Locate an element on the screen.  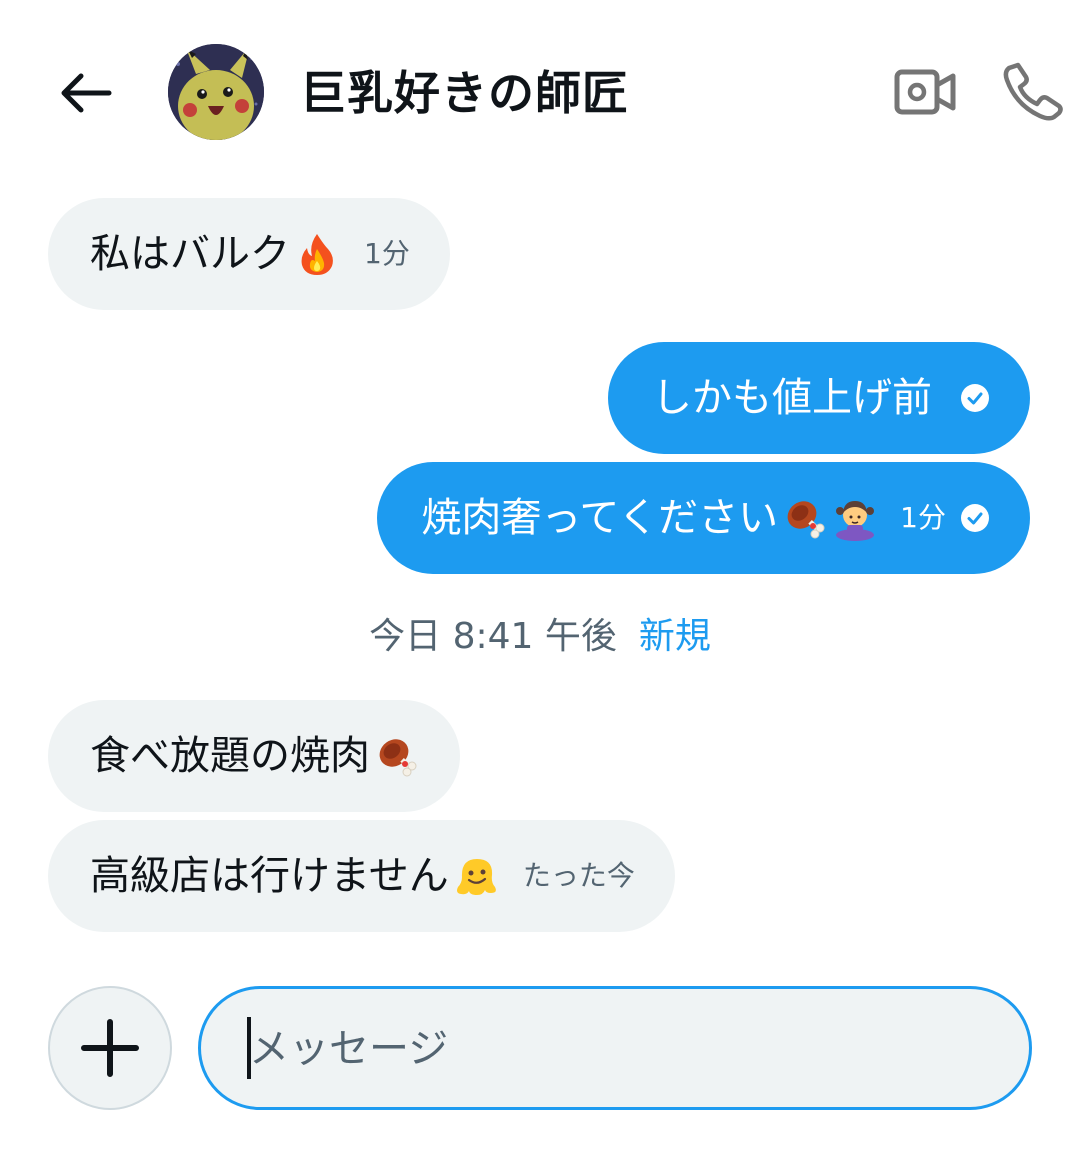
fire-emoji is located at coordinates (317, 254).